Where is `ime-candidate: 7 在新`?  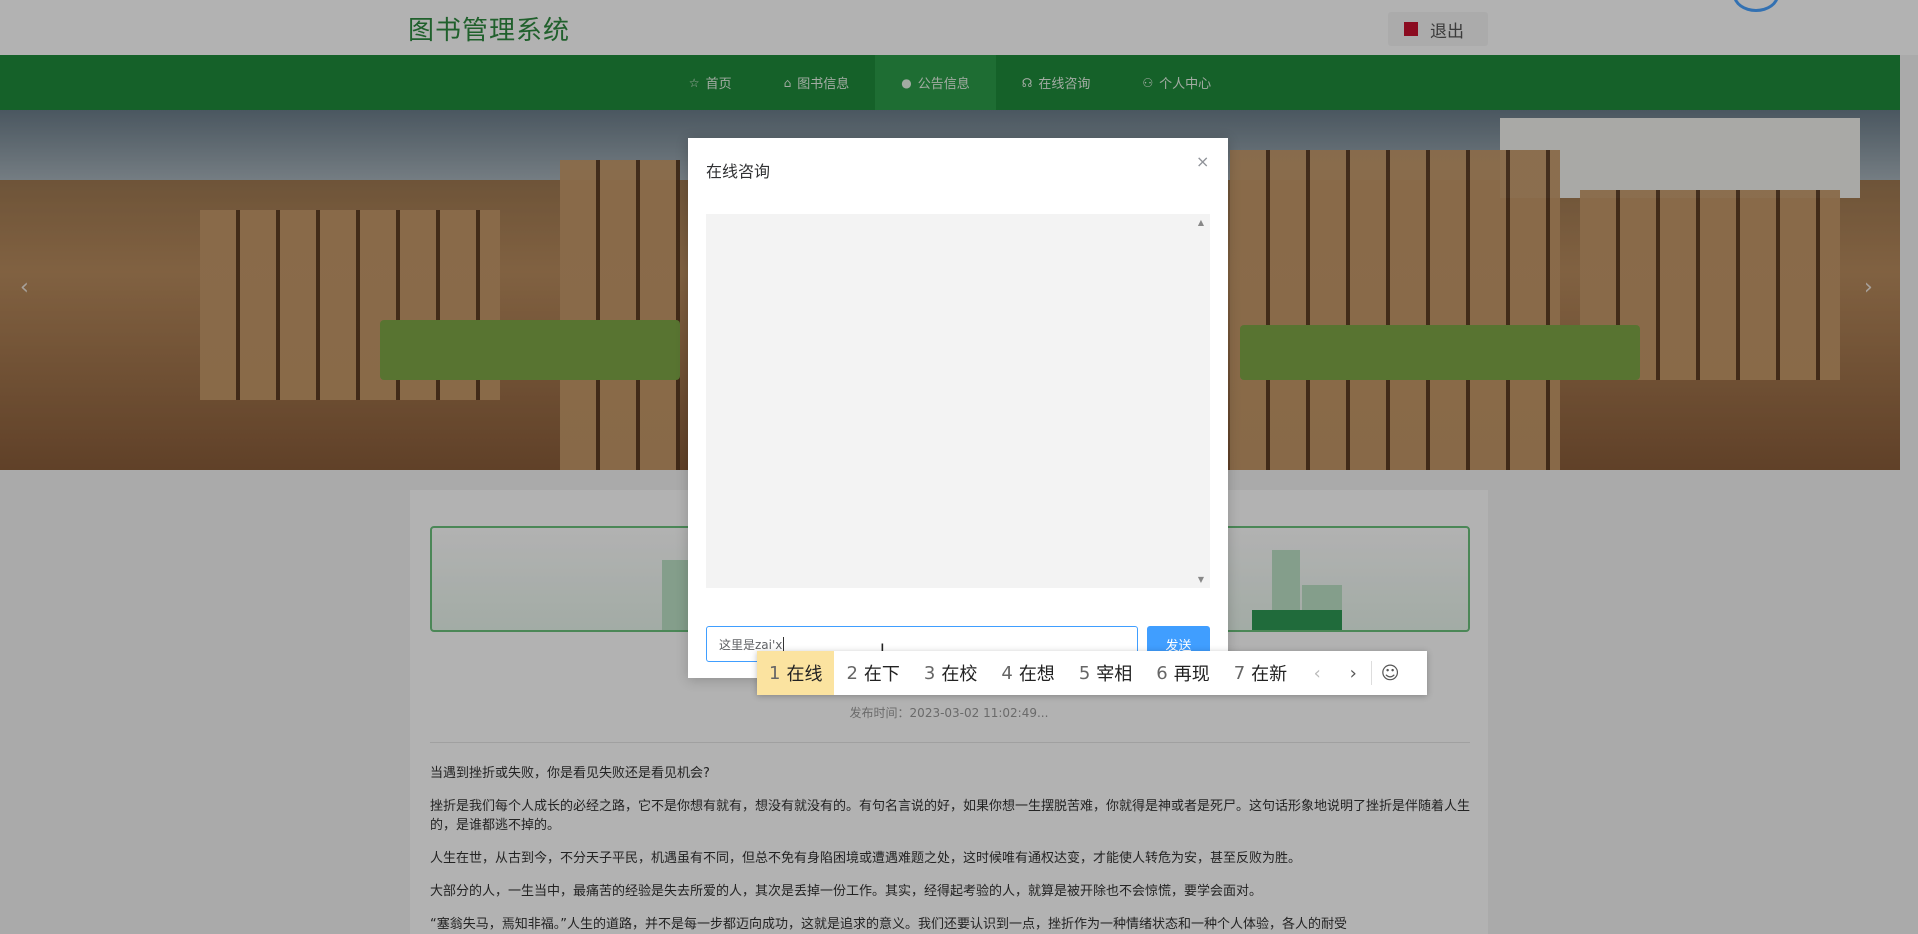
ime-candidate: 7 在新 is located at coordinates (1260, 673).